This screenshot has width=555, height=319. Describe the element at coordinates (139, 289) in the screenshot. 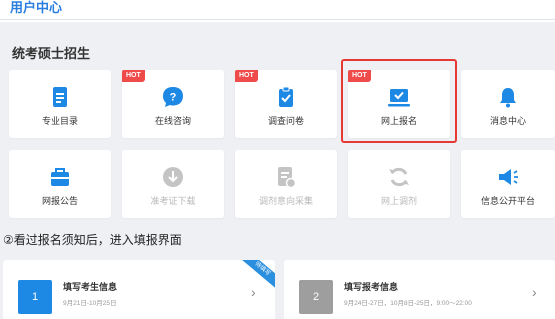

I see `step-card-fill-candidate-info: 待填写 1 填写考生信息 9月21日-10月25日 ›` at that location.